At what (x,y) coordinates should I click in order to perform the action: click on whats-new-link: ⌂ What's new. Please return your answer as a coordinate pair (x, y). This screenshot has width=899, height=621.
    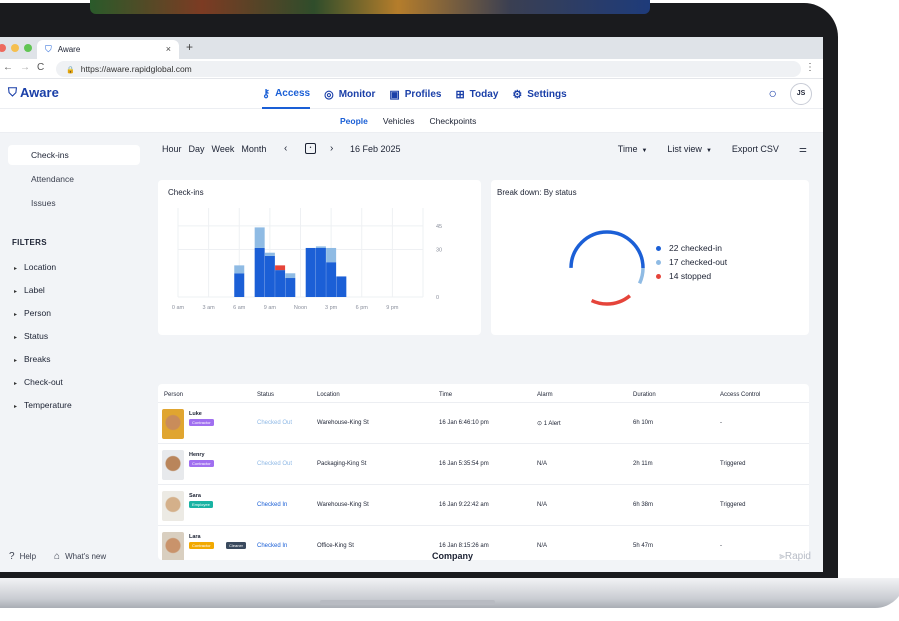
    Looking at the image, I should click on (80, 556).